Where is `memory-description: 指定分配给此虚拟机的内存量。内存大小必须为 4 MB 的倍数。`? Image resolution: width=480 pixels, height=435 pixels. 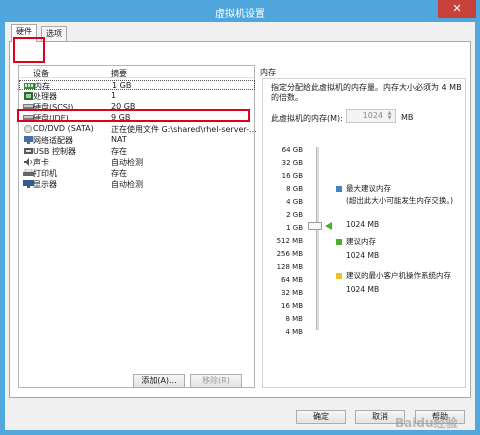 memory-description: 指定分配给此虚拟机的内存量。内存大小必须为 4 MB 的倍数。 is located at coordinates (366, 92).